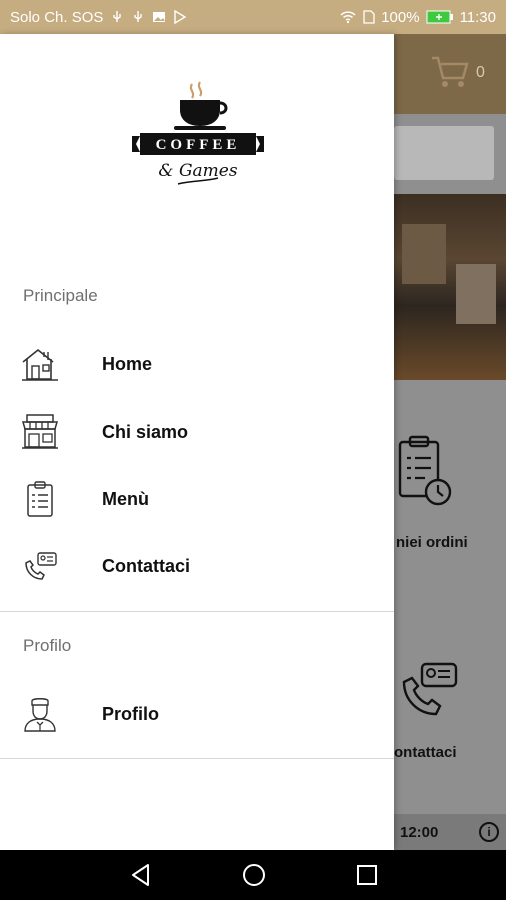  I want to click on carrier-label: Solo Ch. SOS, so click(57, 17).